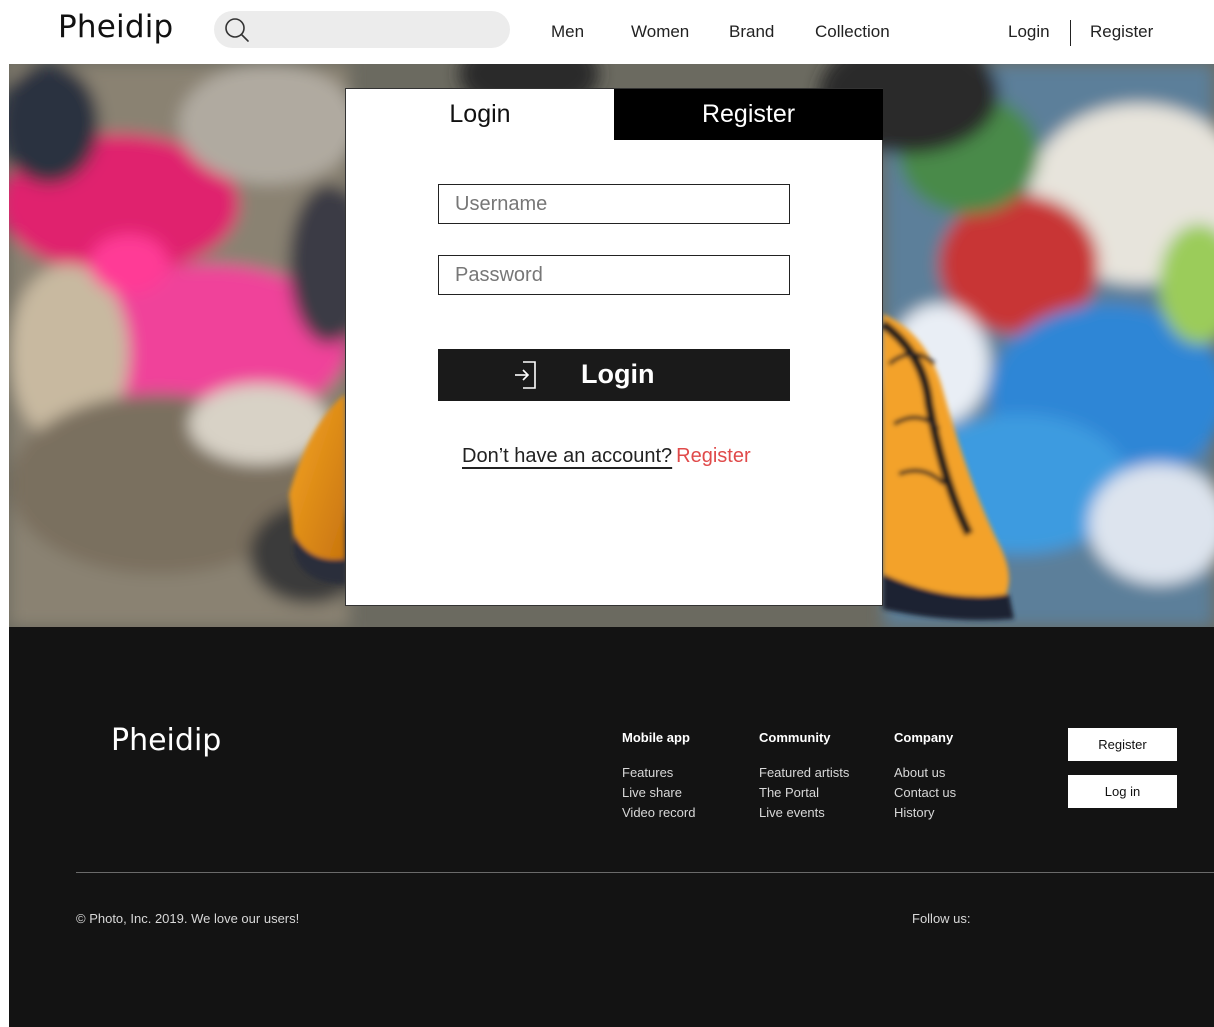  I want to click on footer-link-features: Features, so click(658, 773).